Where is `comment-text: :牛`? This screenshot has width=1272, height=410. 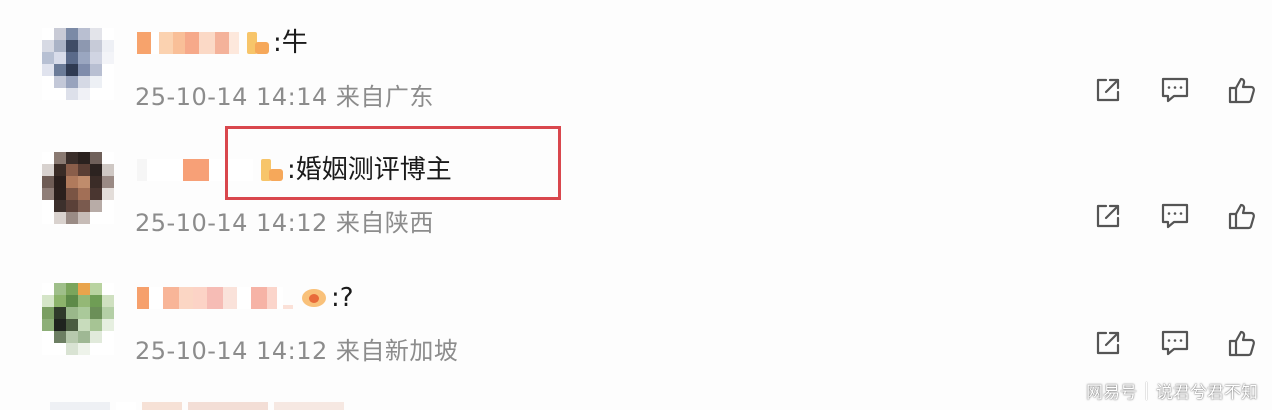
comment-text: :牛 is located at coordinates (290, 43).